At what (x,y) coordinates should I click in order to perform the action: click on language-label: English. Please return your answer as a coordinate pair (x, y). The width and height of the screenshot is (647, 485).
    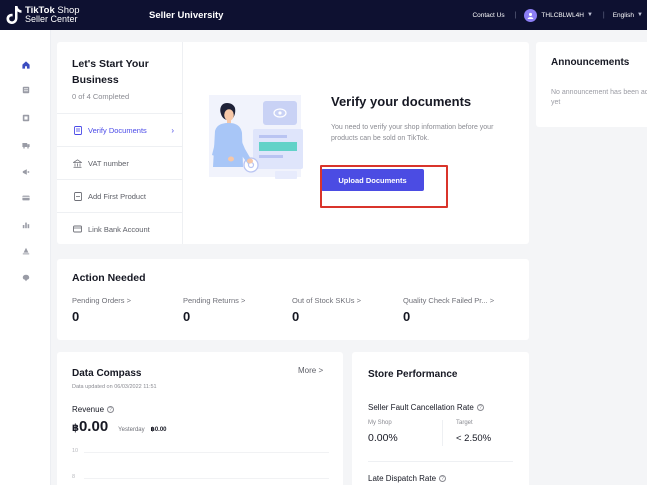
    Looking at the image, I should click on (623, 15).